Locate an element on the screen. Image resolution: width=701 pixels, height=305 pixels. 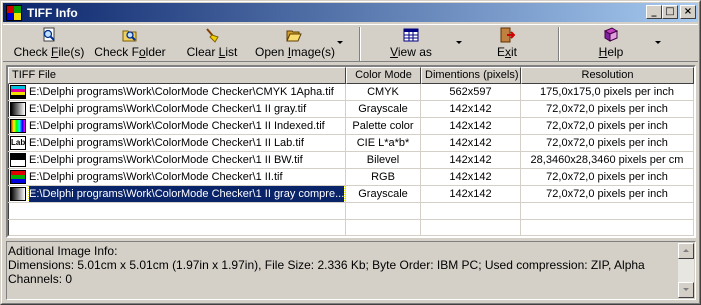
exit-door-icon is located at coordinates (507, 35).